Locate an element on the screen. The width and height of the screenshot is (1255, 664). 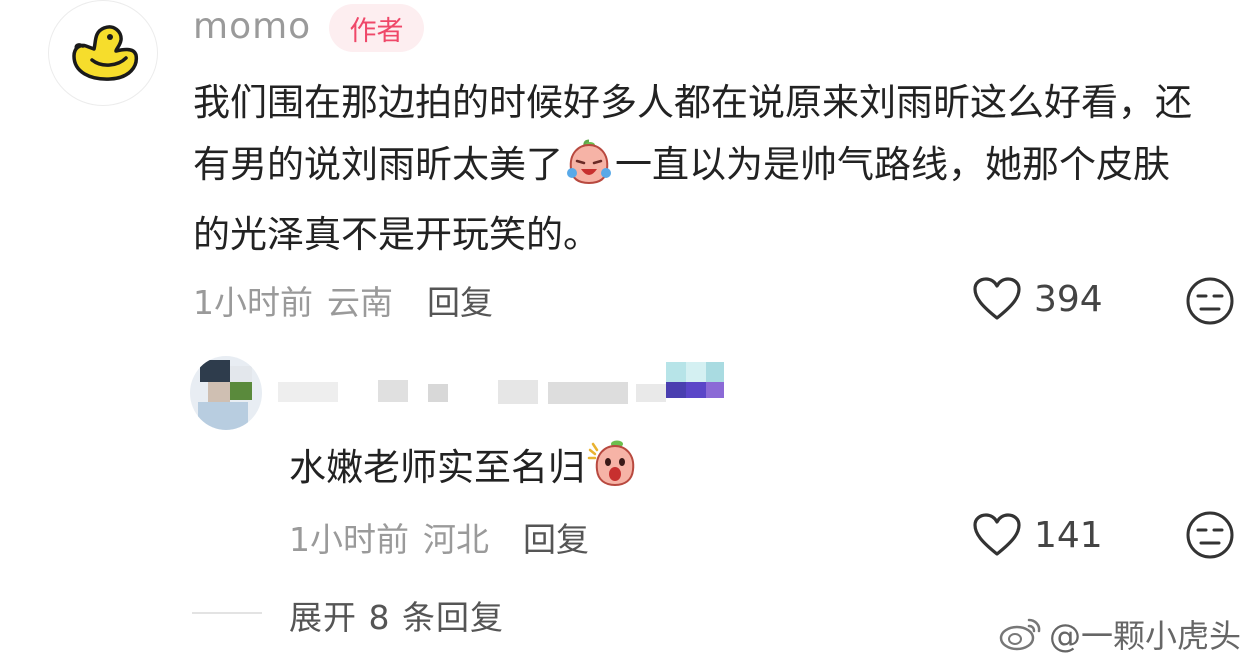
weibo-logo-icon is located at coordinates (1020, 634).